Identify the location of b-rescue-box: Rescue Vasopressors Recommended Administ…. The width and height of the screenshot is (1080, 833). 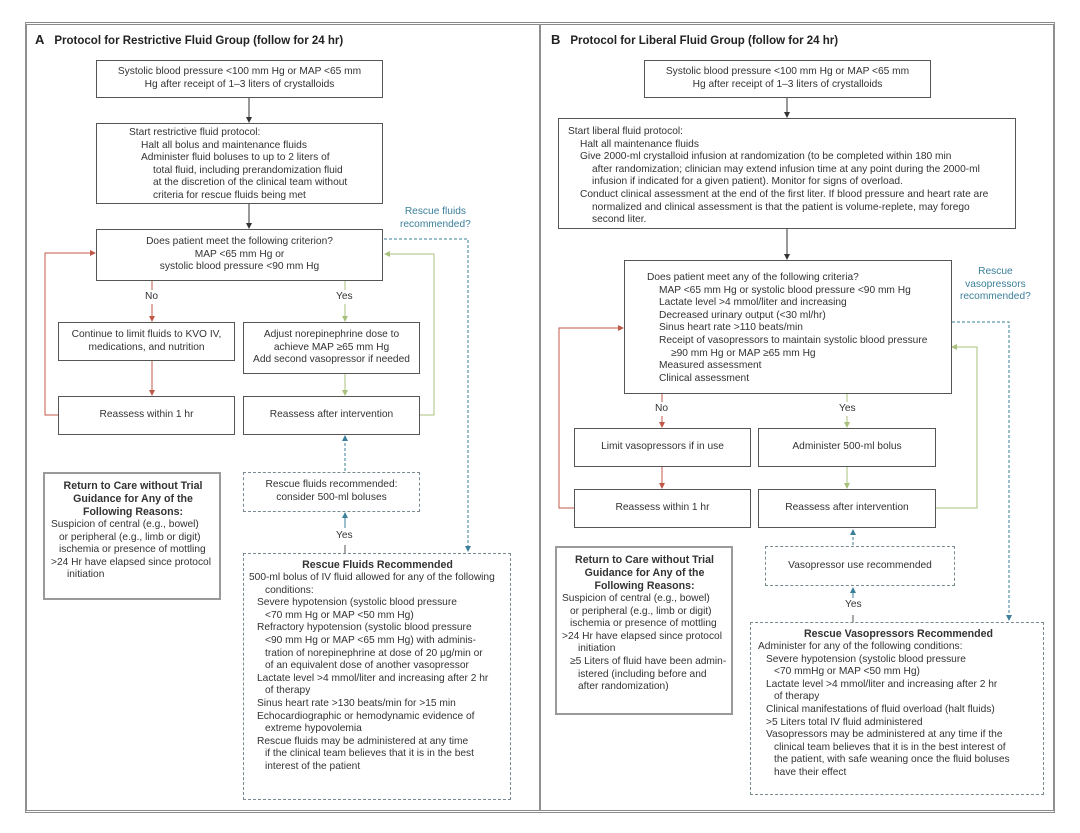
(897, 708).